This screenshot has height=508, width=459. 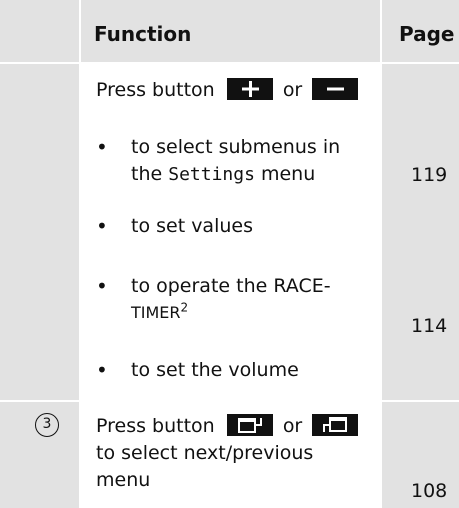 I want to click on row1-page-cell, so click(x=420, y=232).